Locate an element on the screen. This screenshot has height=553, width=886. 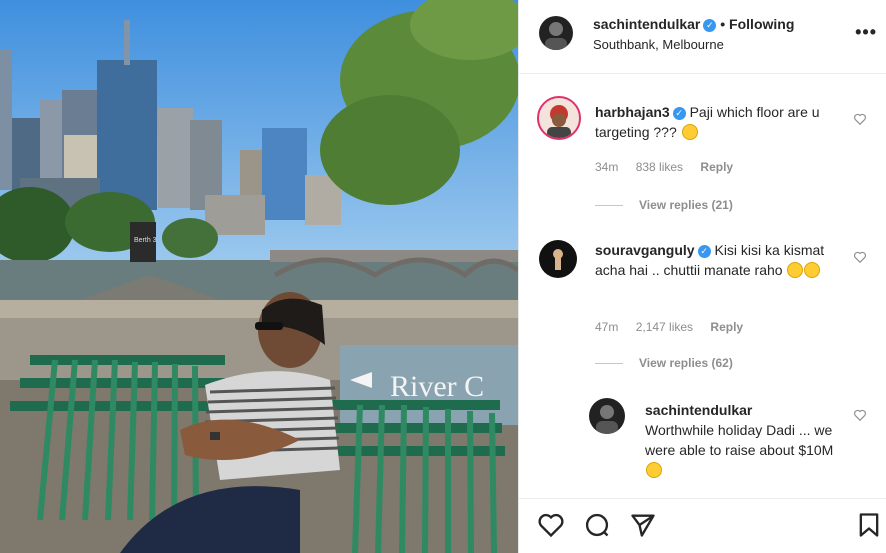
reply-like-heart-icon is located at coordinates (860, 415).